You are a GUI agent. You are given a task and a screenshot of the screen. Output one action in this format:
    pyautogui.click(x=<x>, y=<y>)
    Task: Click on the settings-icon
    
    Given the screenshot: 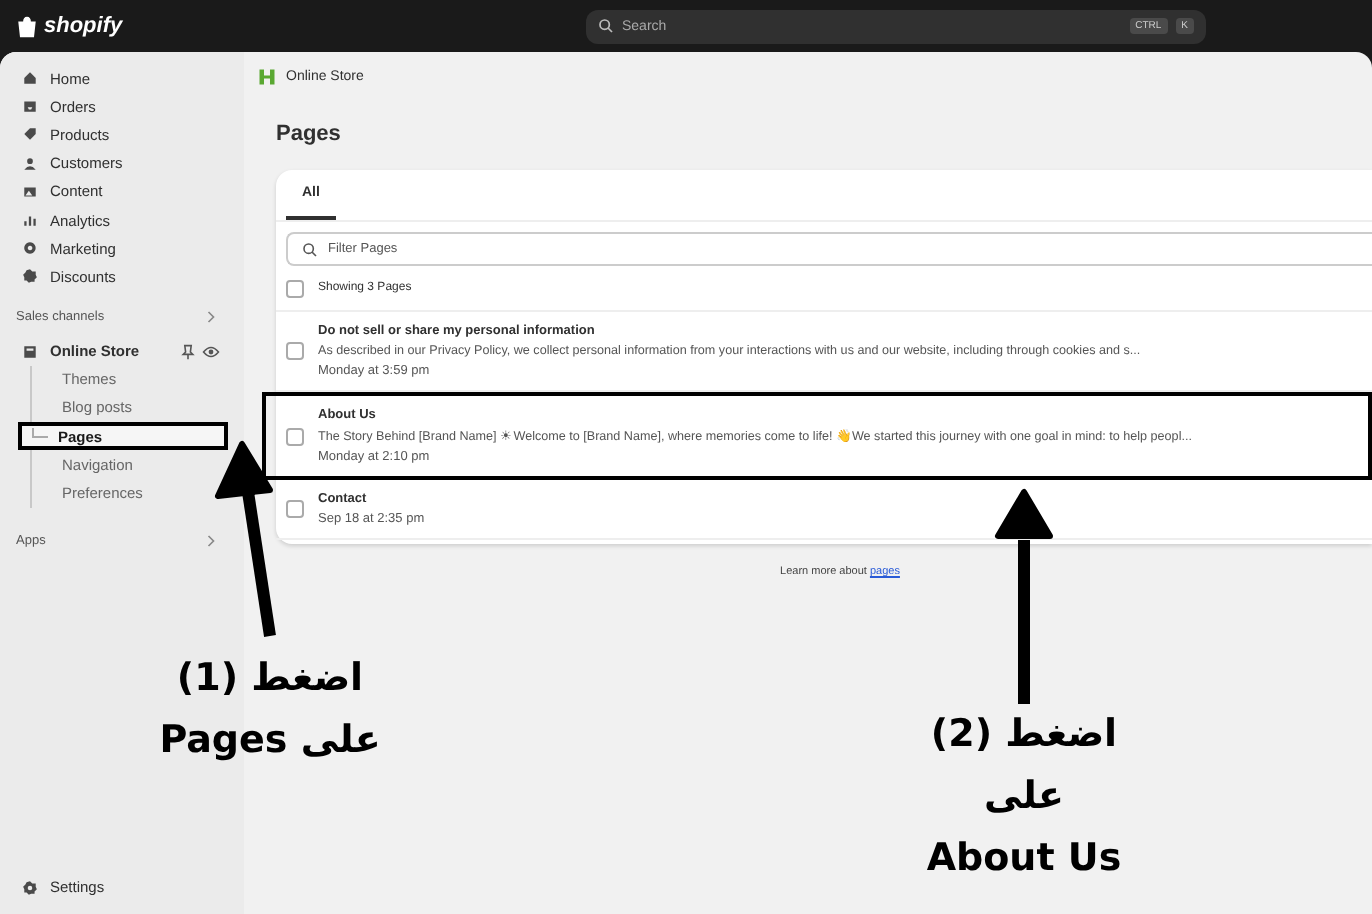 What is the action you would take?
    pyautogui.click(x=30, y=887)
    